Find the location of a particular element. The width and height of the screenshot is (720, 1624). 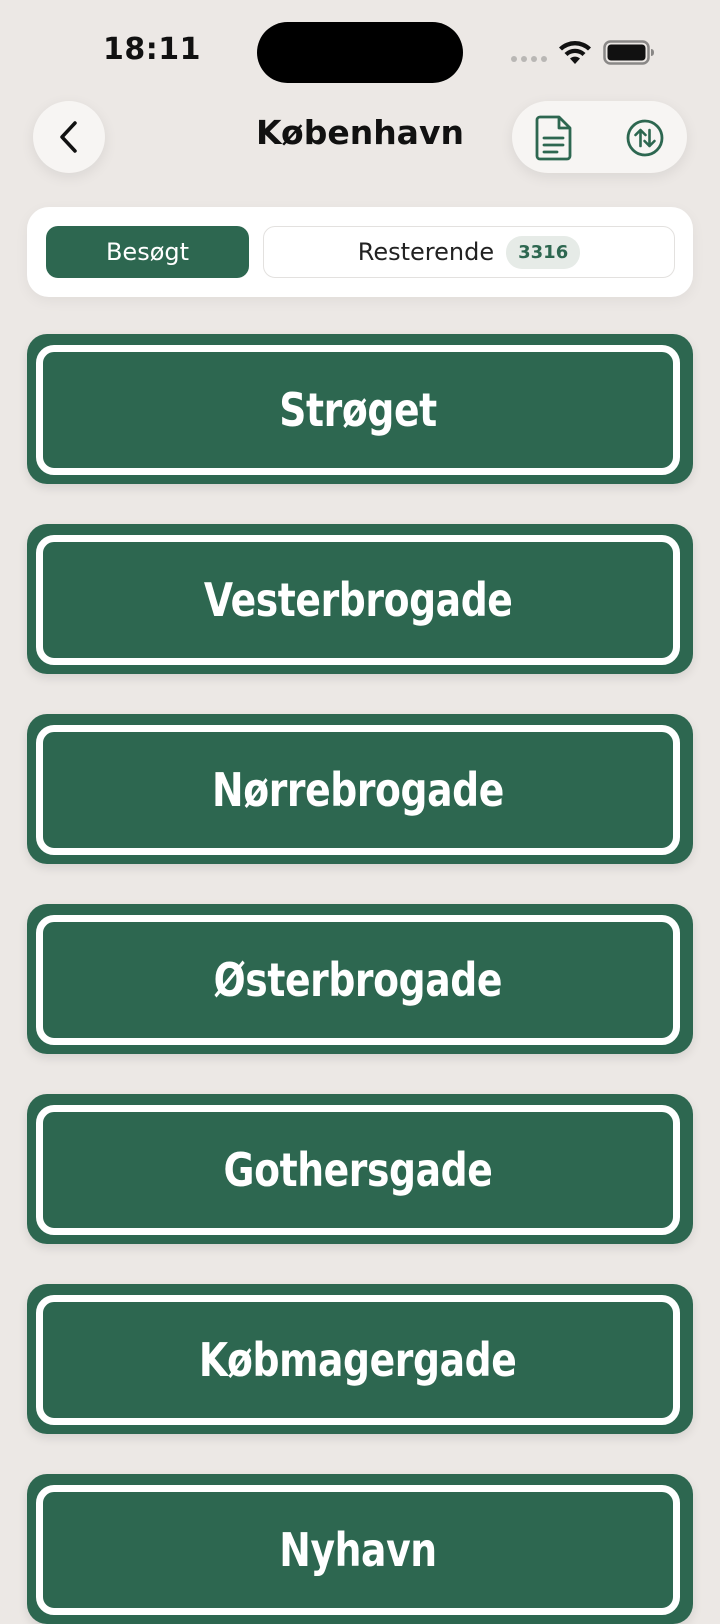

street-sign-frame: Købmagergade is located at coordinates (358, 1360).